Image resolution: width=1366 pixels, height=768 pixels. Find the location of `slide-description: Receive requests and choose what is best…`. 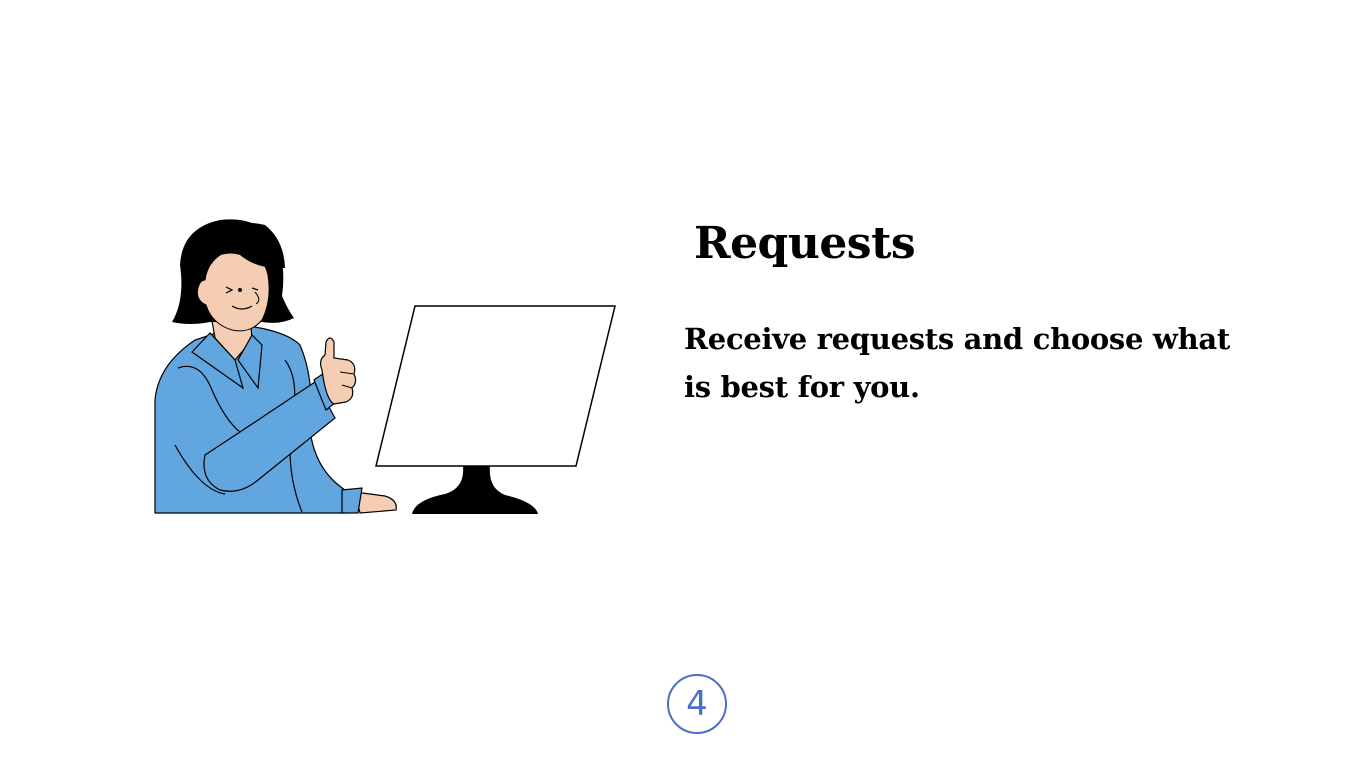

slide-description: Receive requests and choose what is best… is located at coordinates (957, 363).